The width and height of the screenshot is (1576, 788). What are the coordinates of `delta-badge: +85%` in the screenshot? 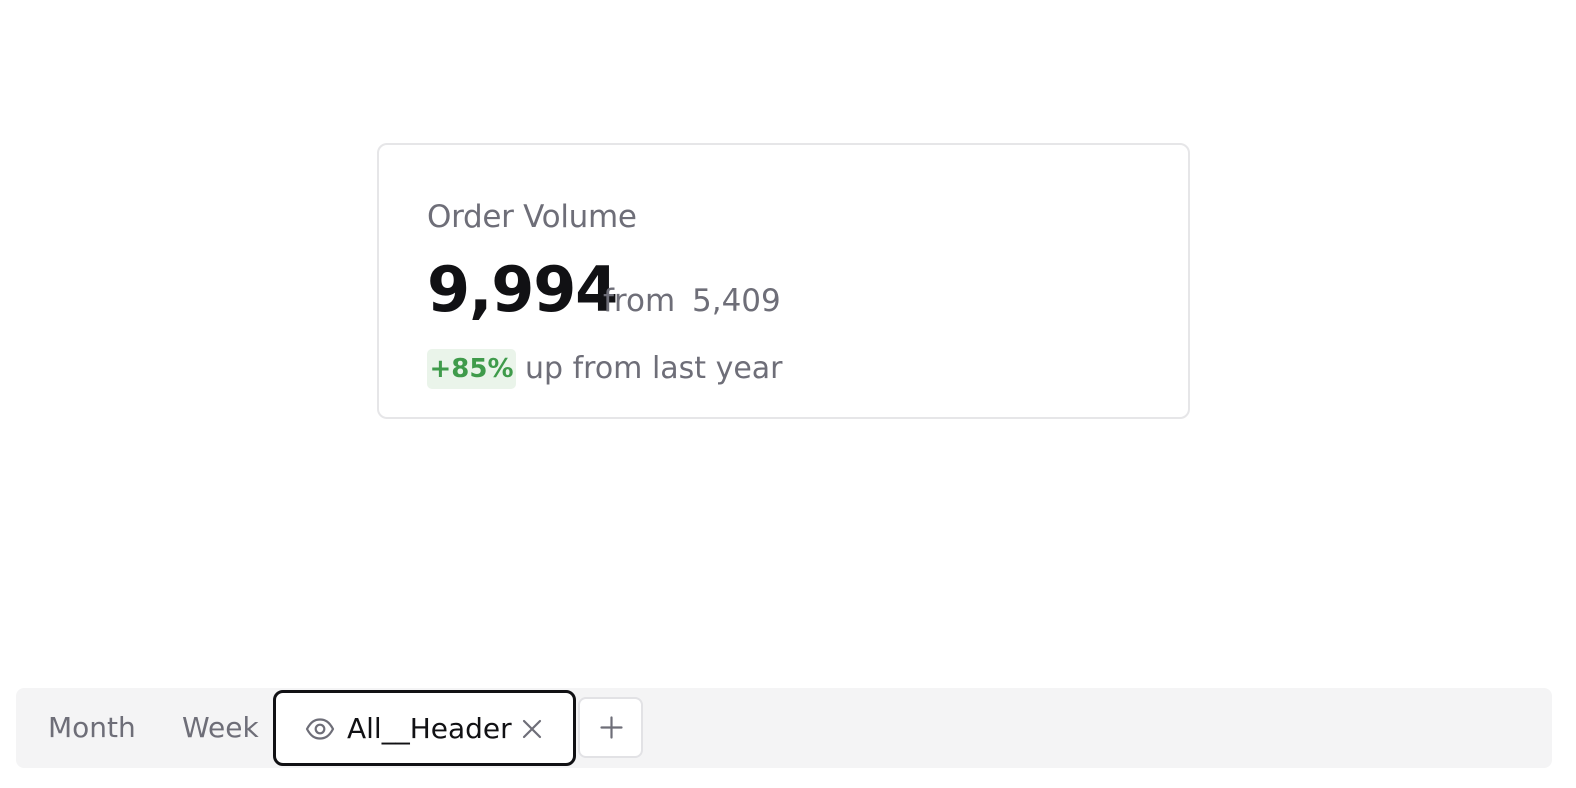 It's located at (471, 369).